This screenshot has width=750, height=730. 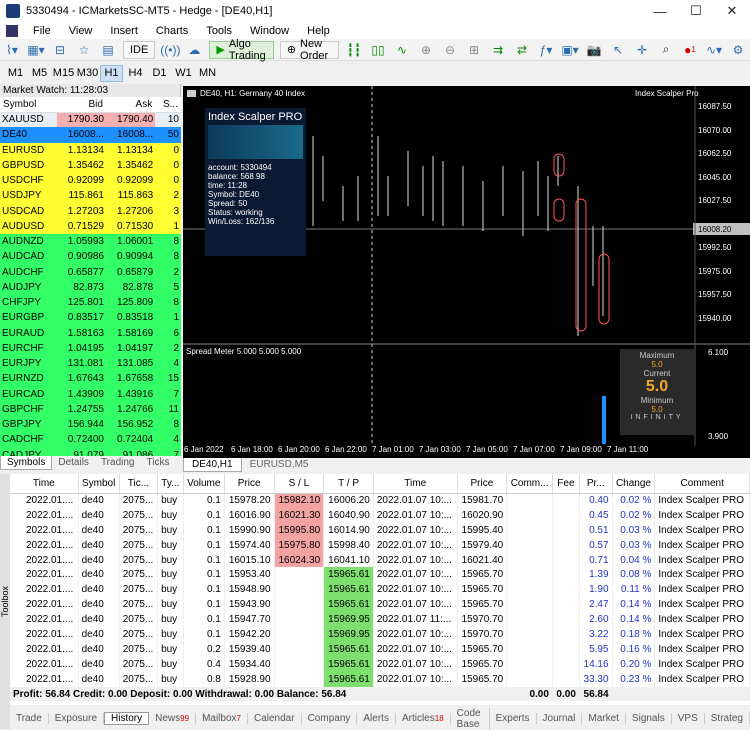 What do you see at coordinates (90, 211) in the screenshot?
I see `mw-row: USDCAD 1.27203 1.27206 3` at bounding box center [90, 211].